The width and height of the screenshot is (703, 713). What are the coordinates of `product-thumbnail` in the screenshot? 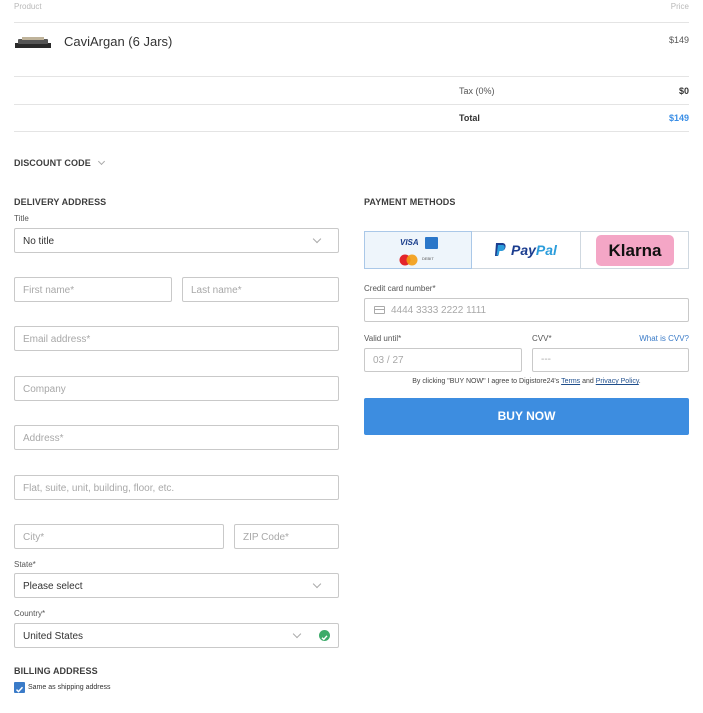 It's located at (33, 42).